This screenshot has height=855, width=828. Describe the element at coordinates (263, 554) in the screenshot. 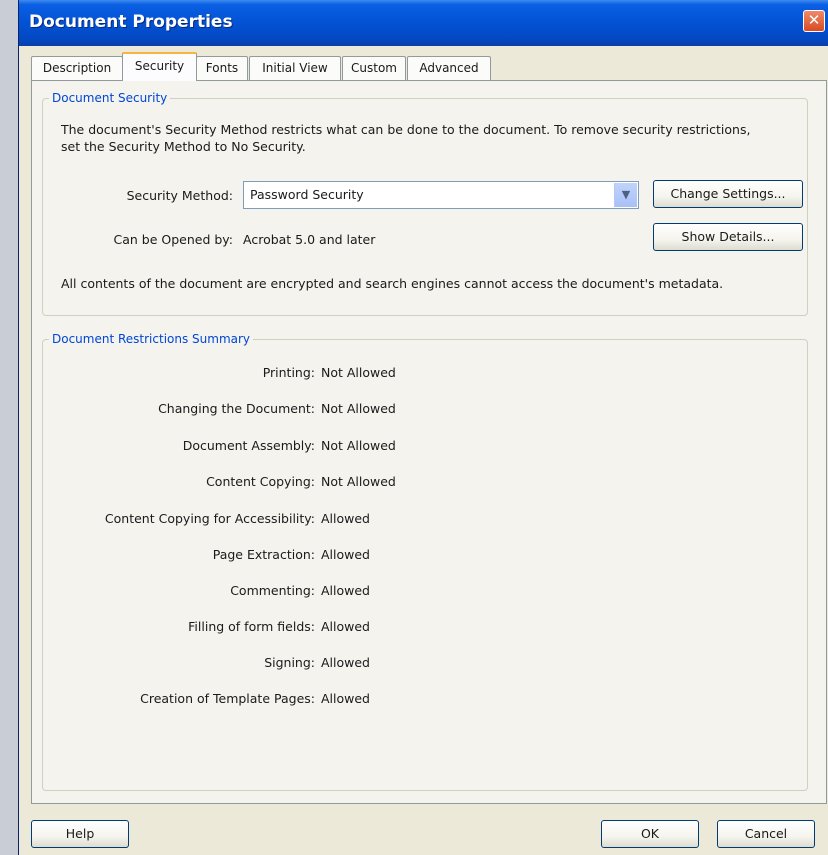

I see `restriction-label: Page Extraction:` at that location.